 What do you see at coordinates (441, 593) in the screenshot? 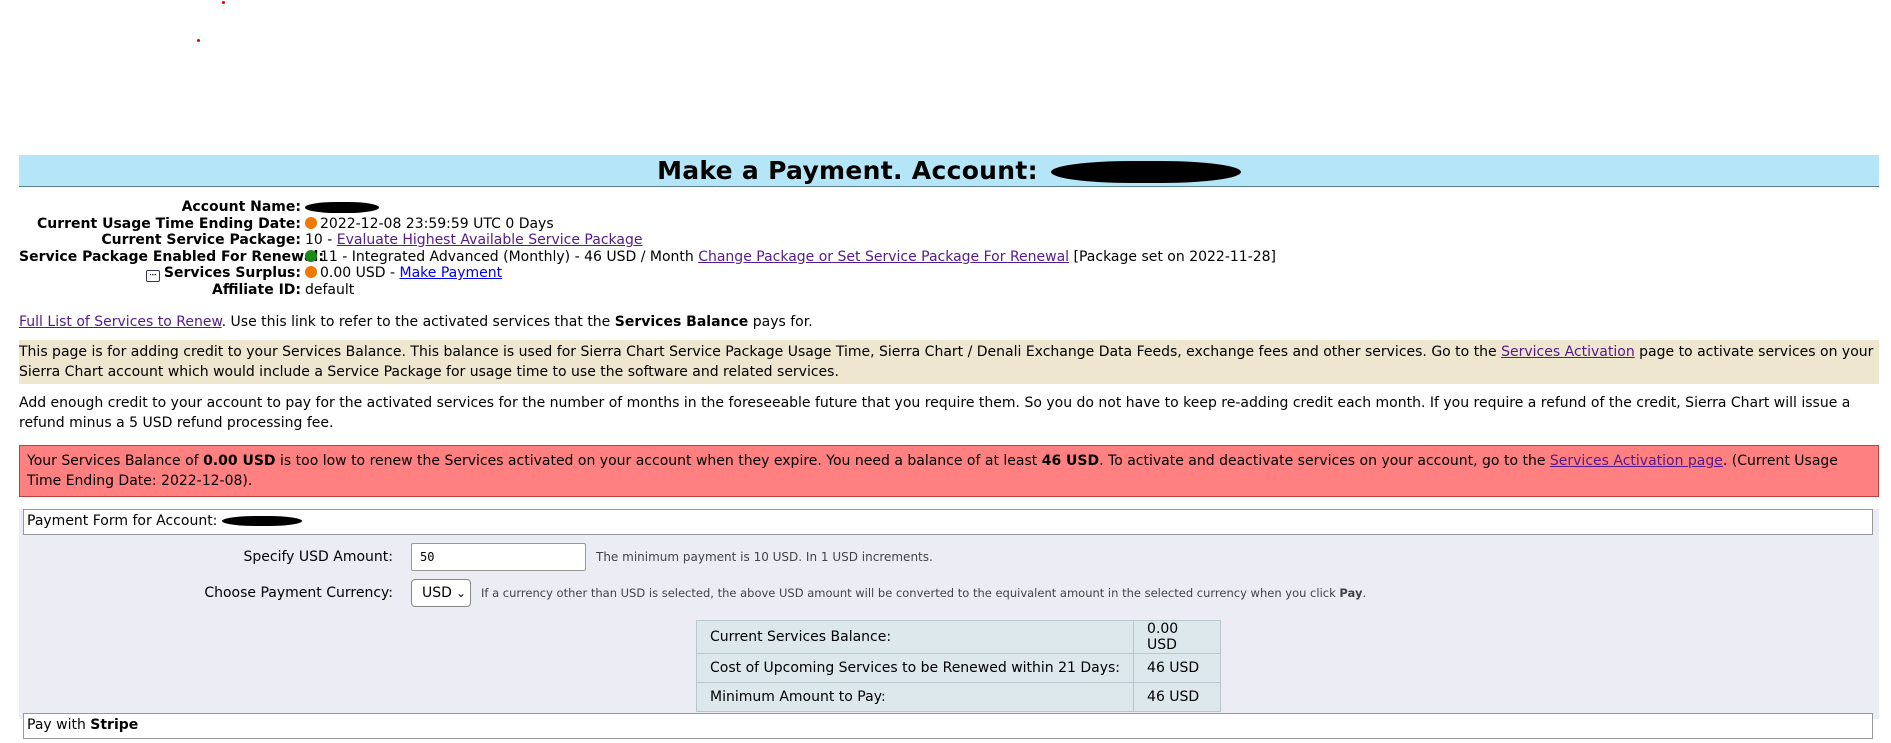
I see `currency-select: USD ⌄` at bounding box center [441, 593].